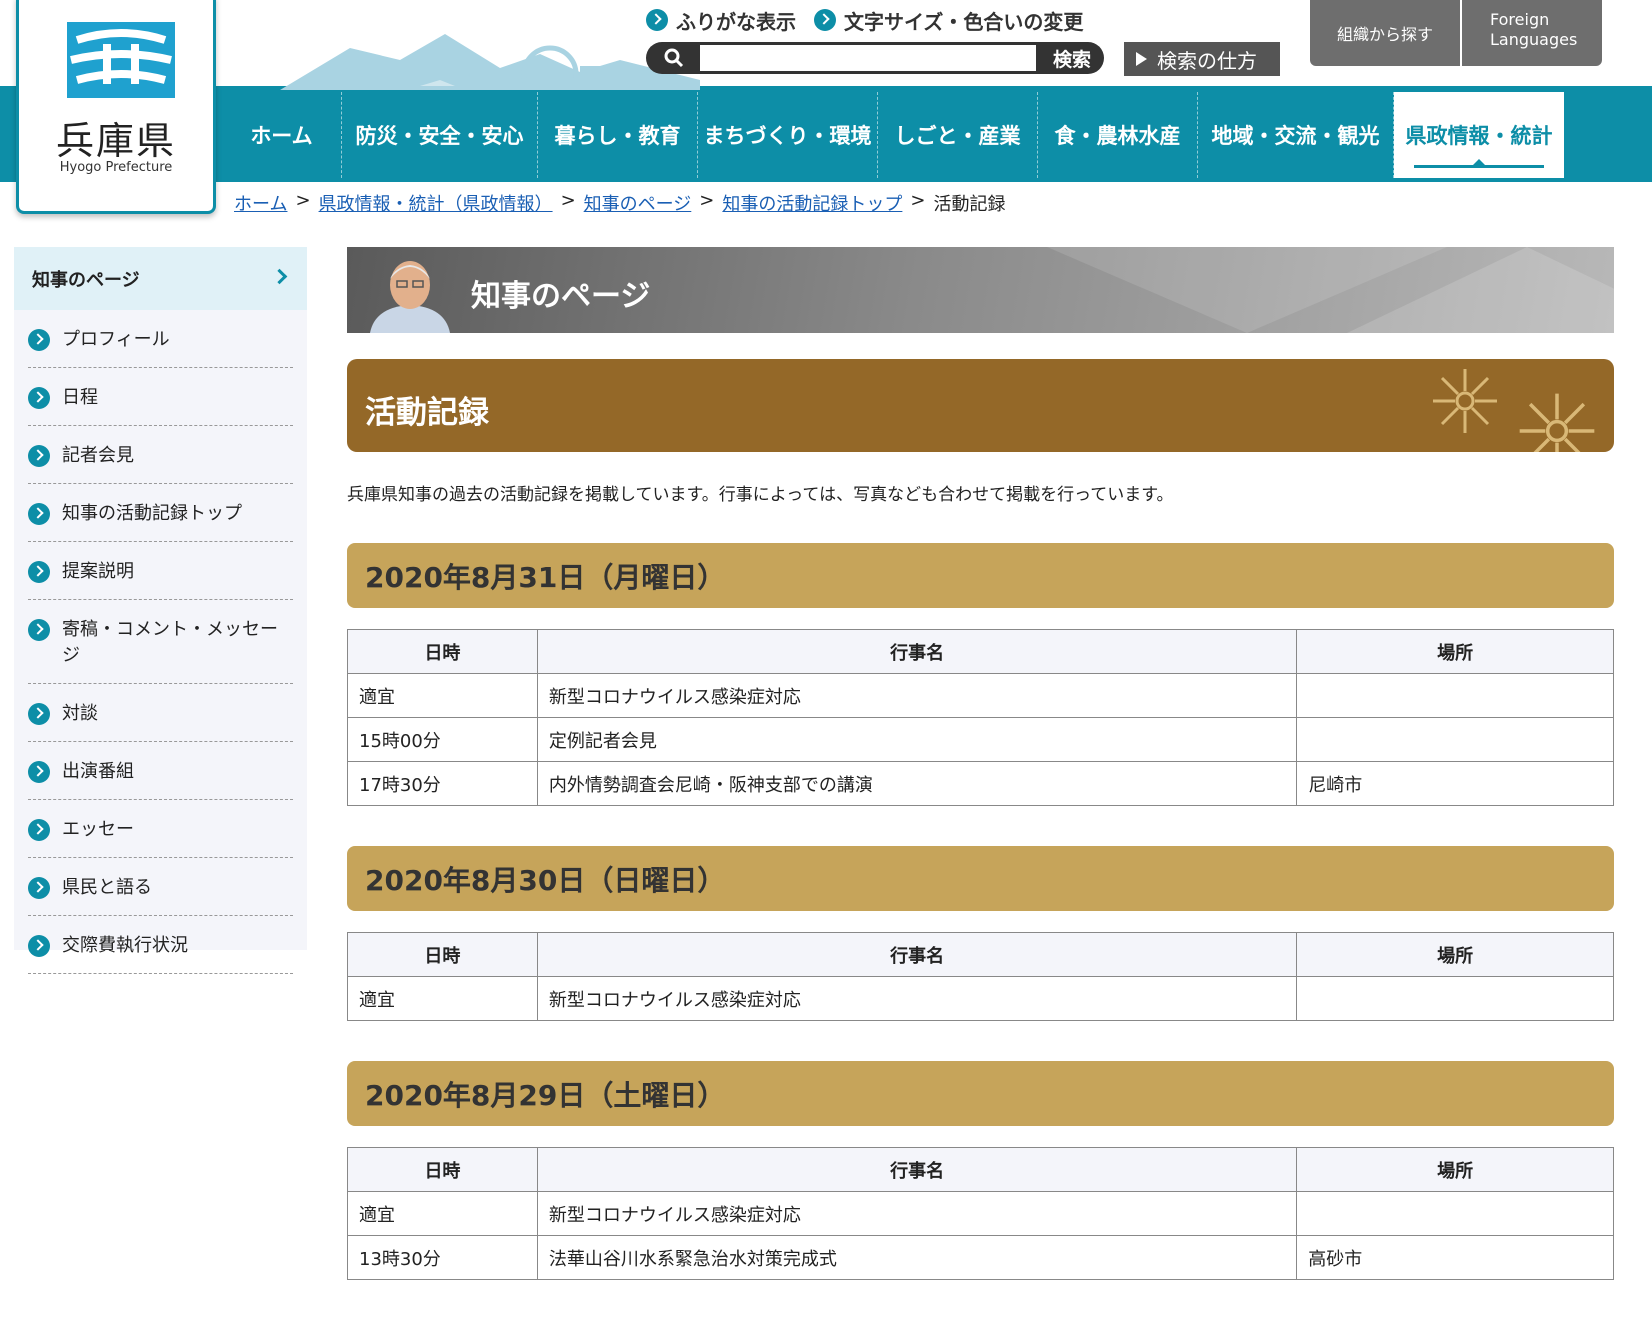 The height and width of the screenshot is (1318, 1652). I want to click on furigana-label: ふりがな表示, so click(736, 21).